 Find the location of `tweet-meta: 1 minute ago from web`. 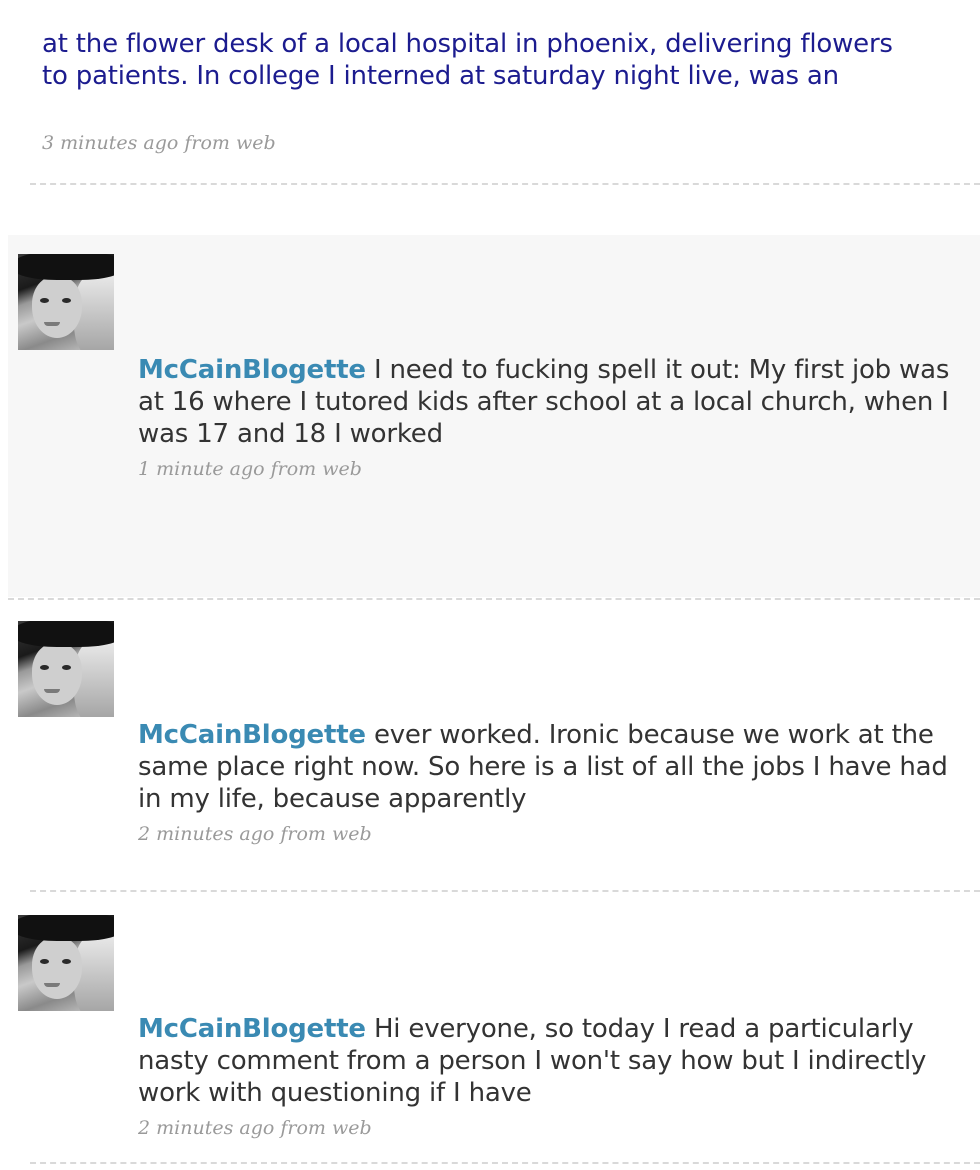

tweet-meta: 1 minute ago from web is located at coordinates (250, 469).